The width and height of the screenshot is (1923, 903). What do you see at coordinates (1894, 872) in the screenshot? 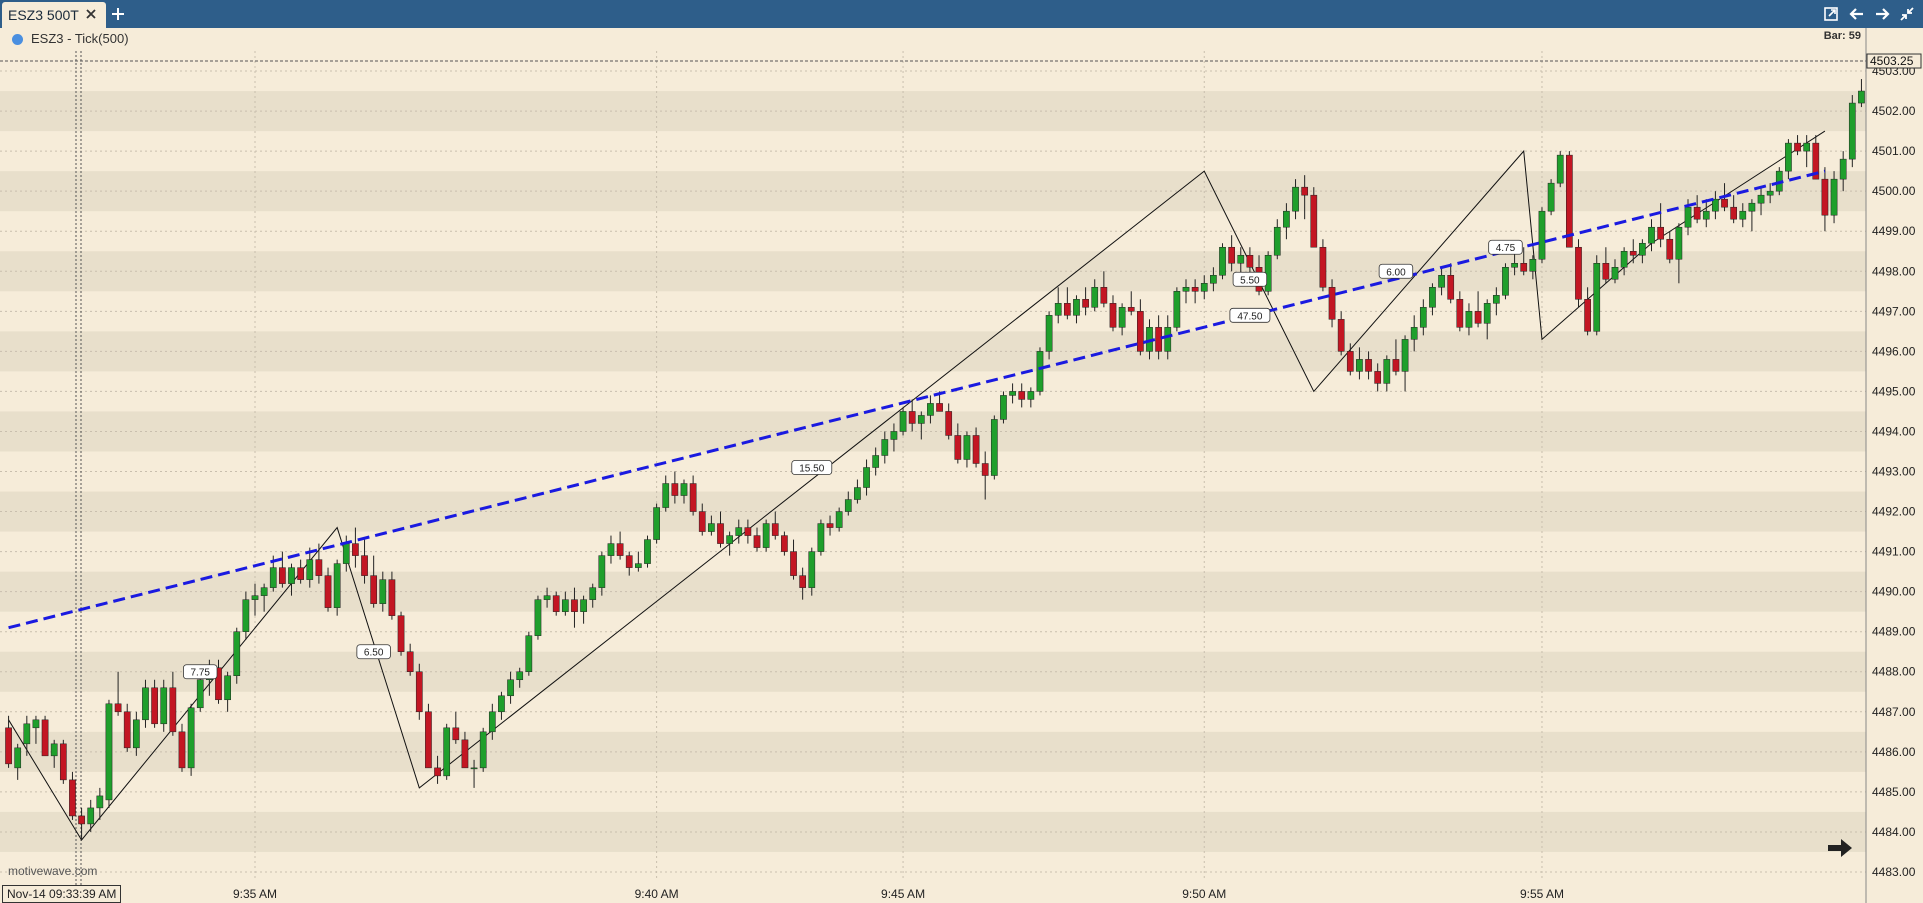
I see `price-tick-label: 4483.00` at bounding box center [1894, 872].